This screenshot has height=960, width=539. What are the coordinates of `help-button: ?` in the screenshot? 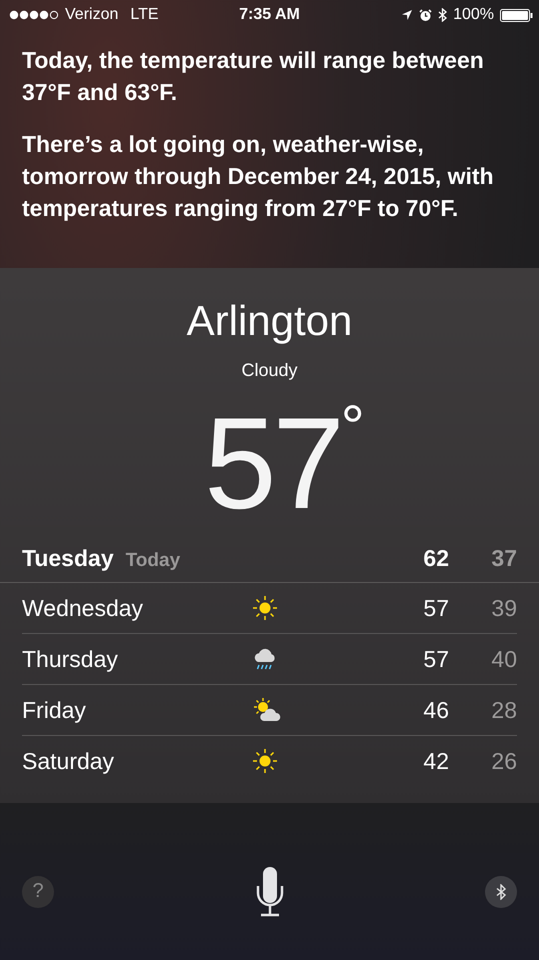 It's located at (38, 892).